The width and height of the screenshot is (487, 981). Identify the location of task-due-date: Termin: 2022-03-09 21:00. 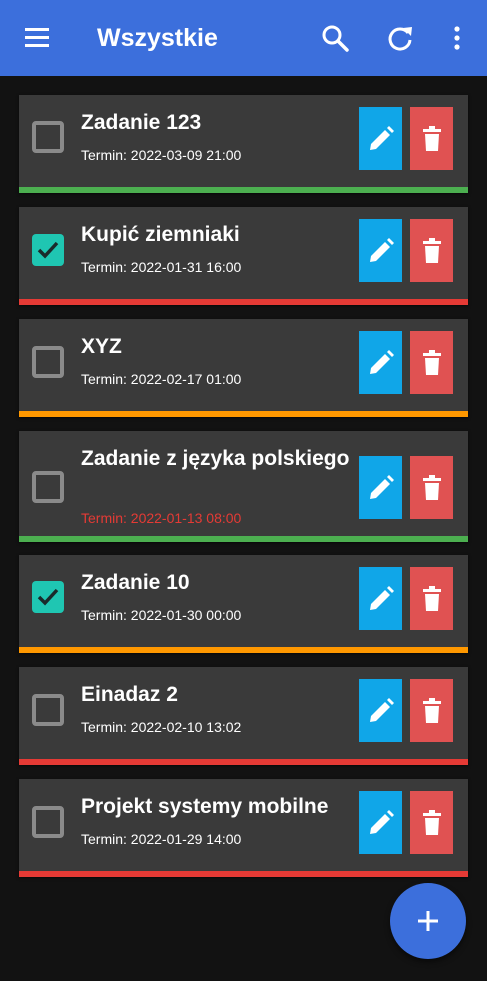
(161, 155).